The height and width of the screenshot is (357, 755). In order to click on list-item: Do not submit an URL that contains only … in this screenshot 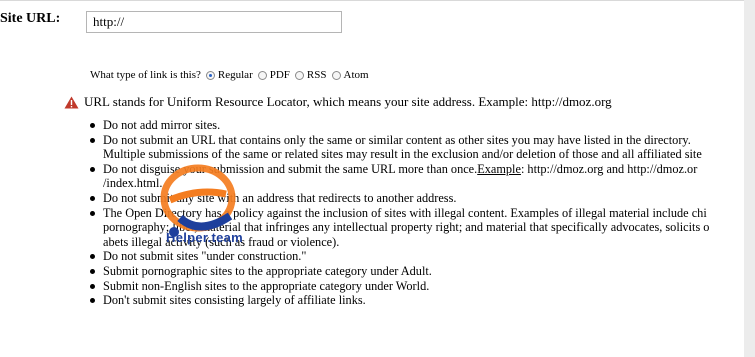, I will do `click(398, 147)`.